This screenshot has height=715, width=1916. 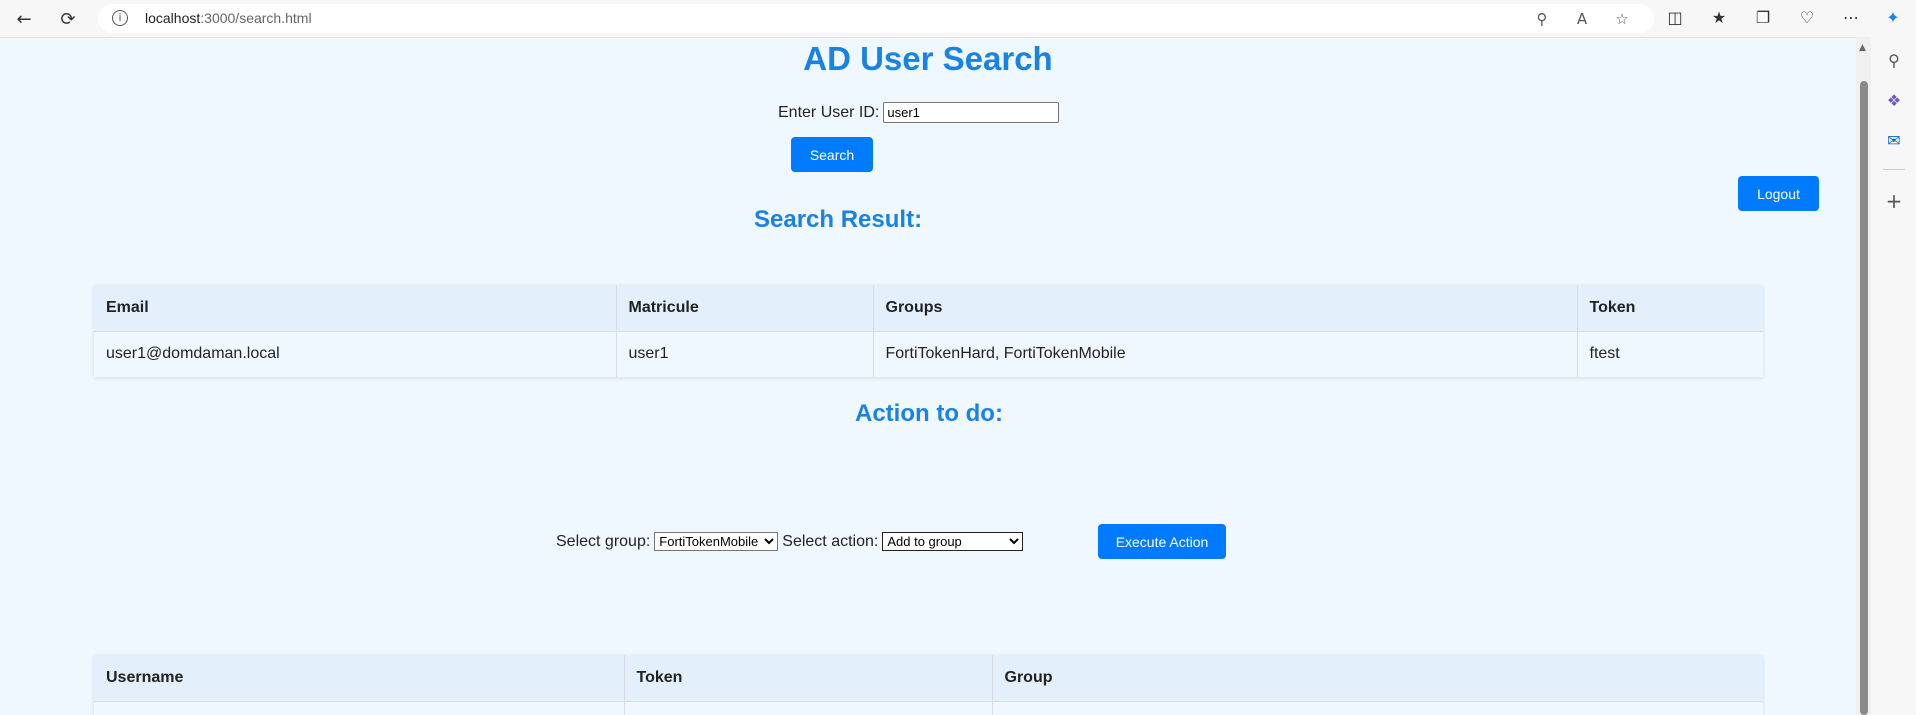 I want to click on address-bar: i localhost:3000/search.html ⚲ A ☆, so click(x=876, y=18).